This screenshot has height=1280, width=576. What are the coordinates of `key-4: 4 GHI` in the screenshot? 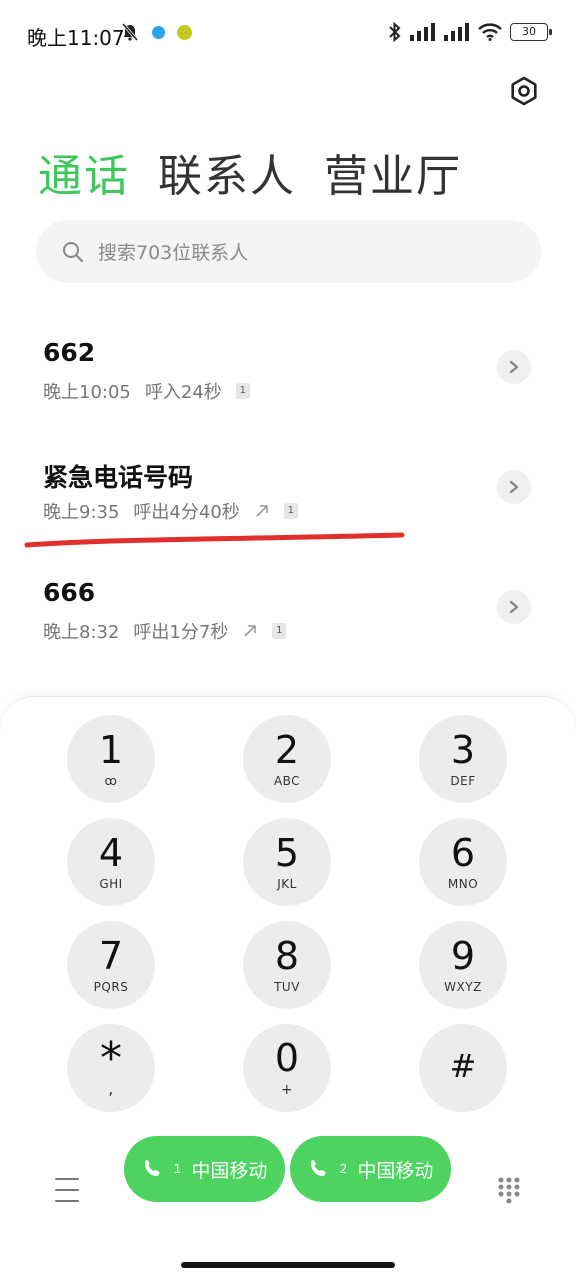 It's located at (111, 862).